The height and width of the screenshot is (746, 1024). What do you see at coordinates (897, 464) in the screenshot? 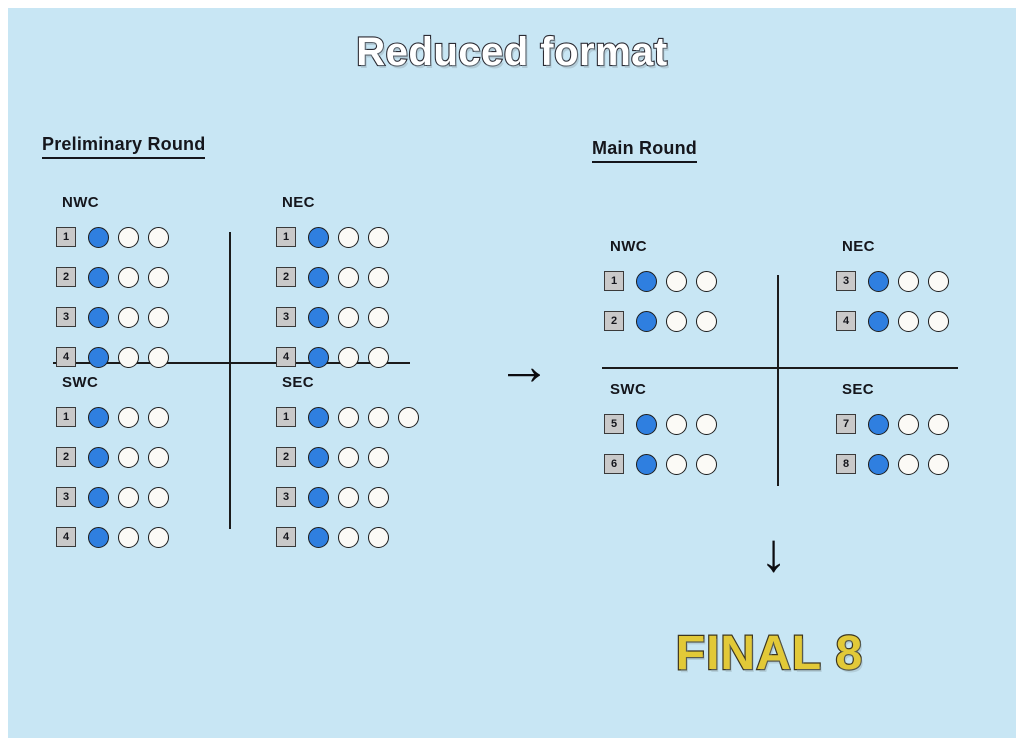
I see `team-row: 8` at bounding box center [897, 464].